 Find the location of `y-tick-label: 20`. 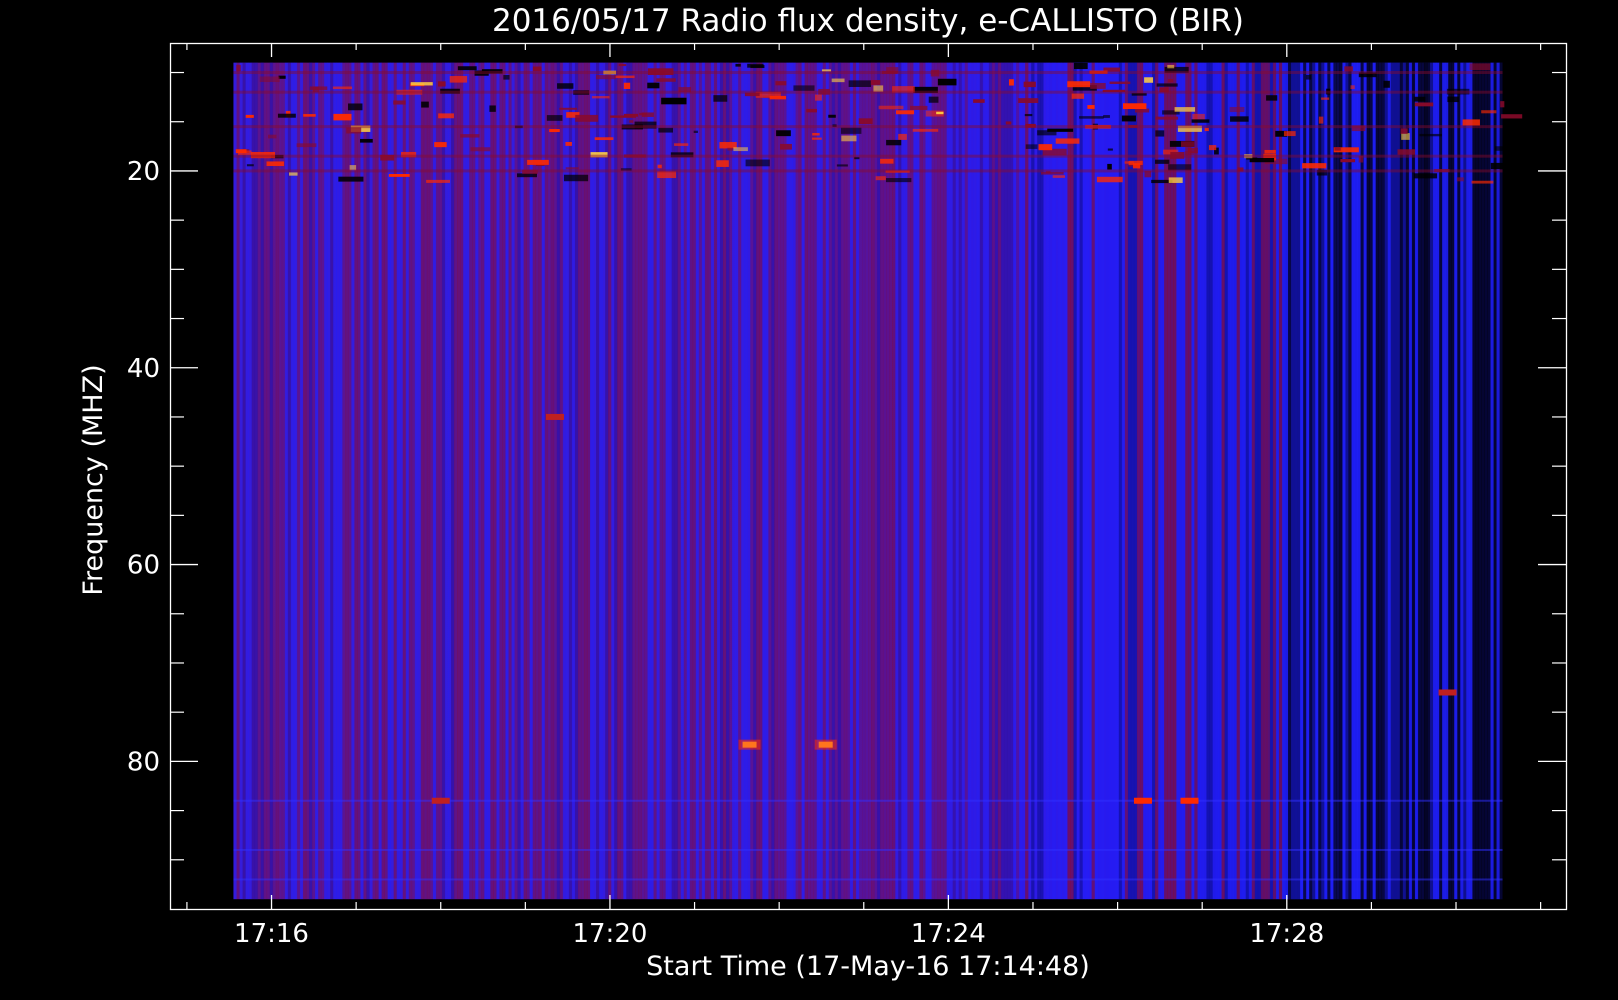

y-tick-label: 20 is located at coordinates (143, 172).